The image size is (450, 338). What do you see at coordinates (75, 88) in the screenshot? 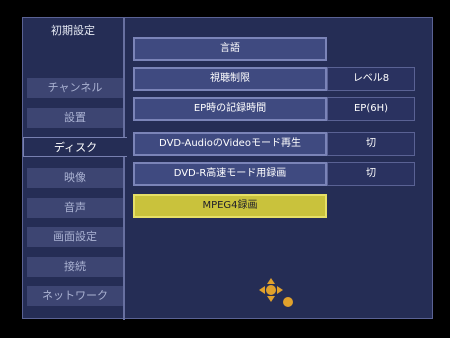
I see `sidebar-item-channel: チャンネル` at bounding box center [75, 88].